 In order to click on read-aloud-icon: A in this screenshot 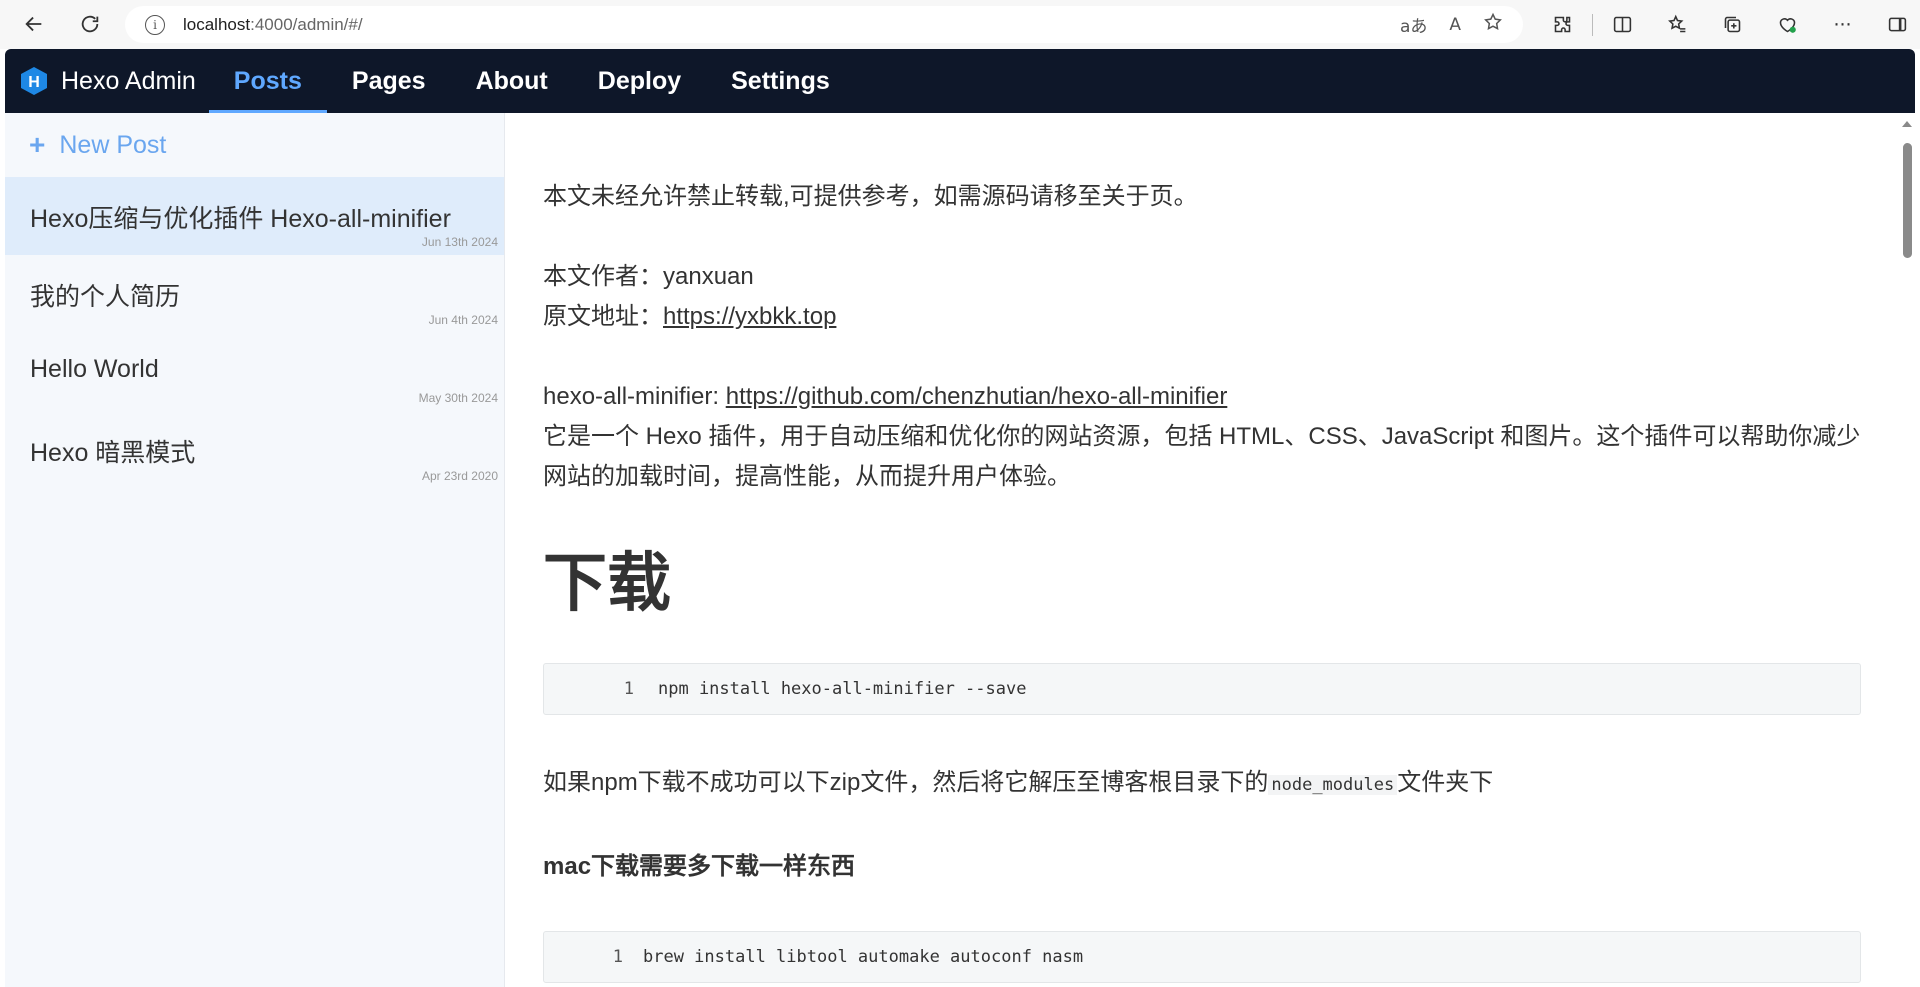, I will do `click(1455, 25)`.